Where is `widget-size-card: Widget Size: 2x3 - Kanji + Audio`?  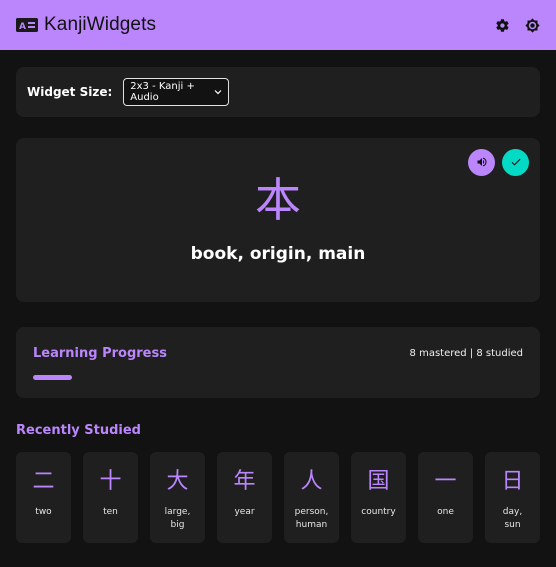
widget-size-card: Widget Size: 2x3 - Kanji + Audio is located at coordinates (278, 92).